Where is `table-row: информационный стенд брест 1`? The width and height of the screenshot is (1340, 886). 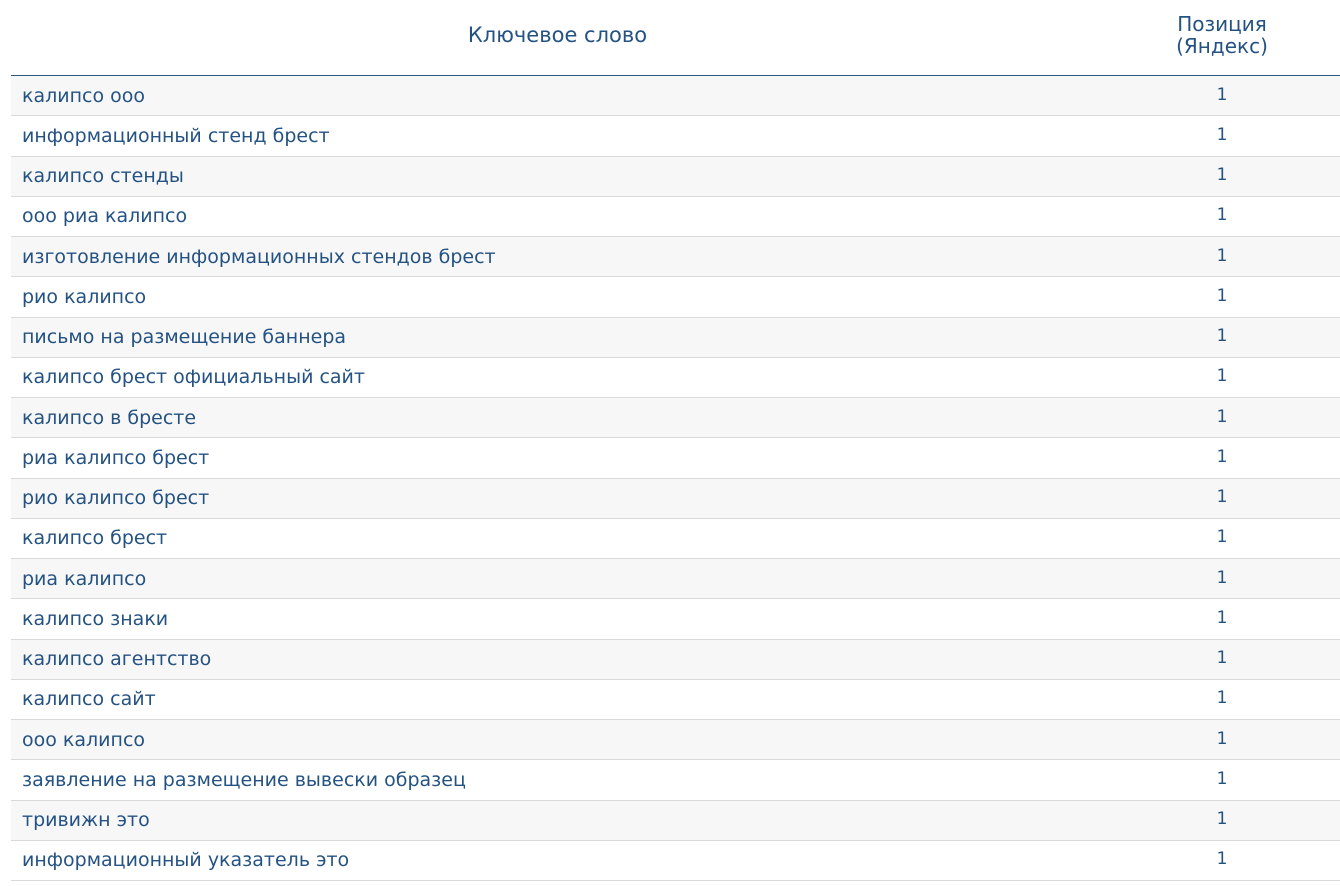 table-row: информационный стенд брест 1 is located at coordinates (675, 136).